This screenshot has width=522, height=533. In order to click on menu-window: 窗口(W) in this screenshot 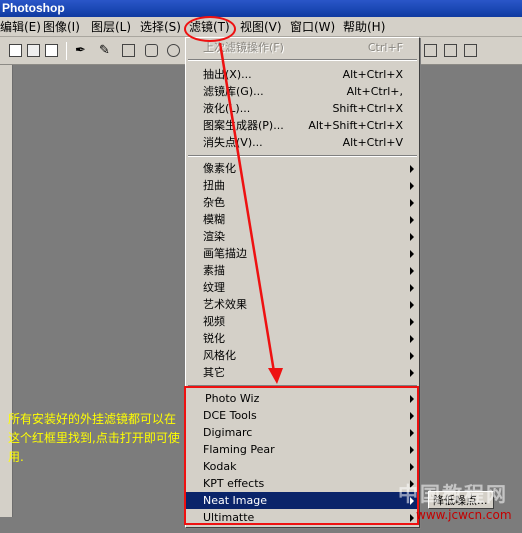, I will do `click(312, 27)`.